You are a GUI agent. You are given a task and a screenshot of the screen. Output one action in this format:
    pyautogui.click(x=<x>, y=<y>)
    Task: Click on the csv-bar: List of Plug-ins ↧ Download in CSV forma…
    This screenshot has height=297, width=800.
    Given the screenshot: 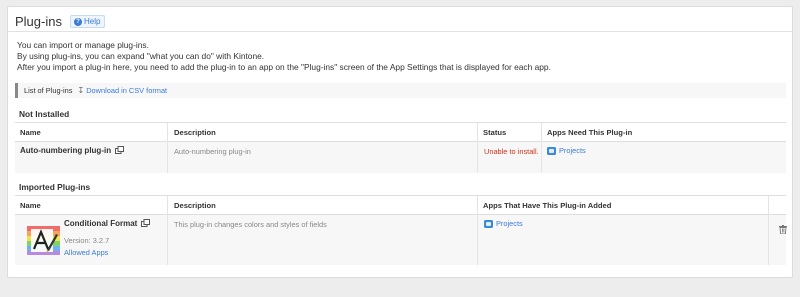 What is the action you would take?
    pyautogui.click(x=400, y=90)
    